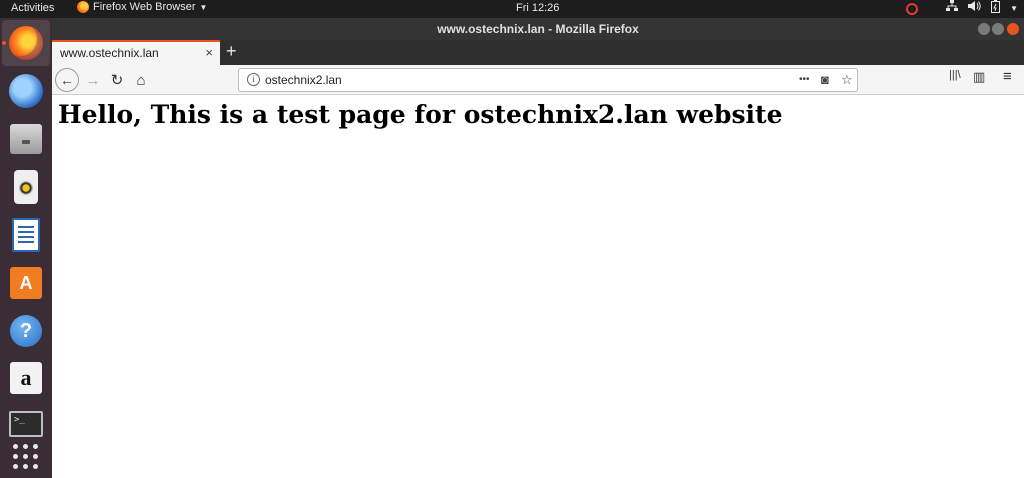 The width and height of the screenshot is (1024, 478). What do you see at coordinates (203, 7) in the screenshot?
I see `chevron-down-icon: ▼` at bounding box center [203, 7].